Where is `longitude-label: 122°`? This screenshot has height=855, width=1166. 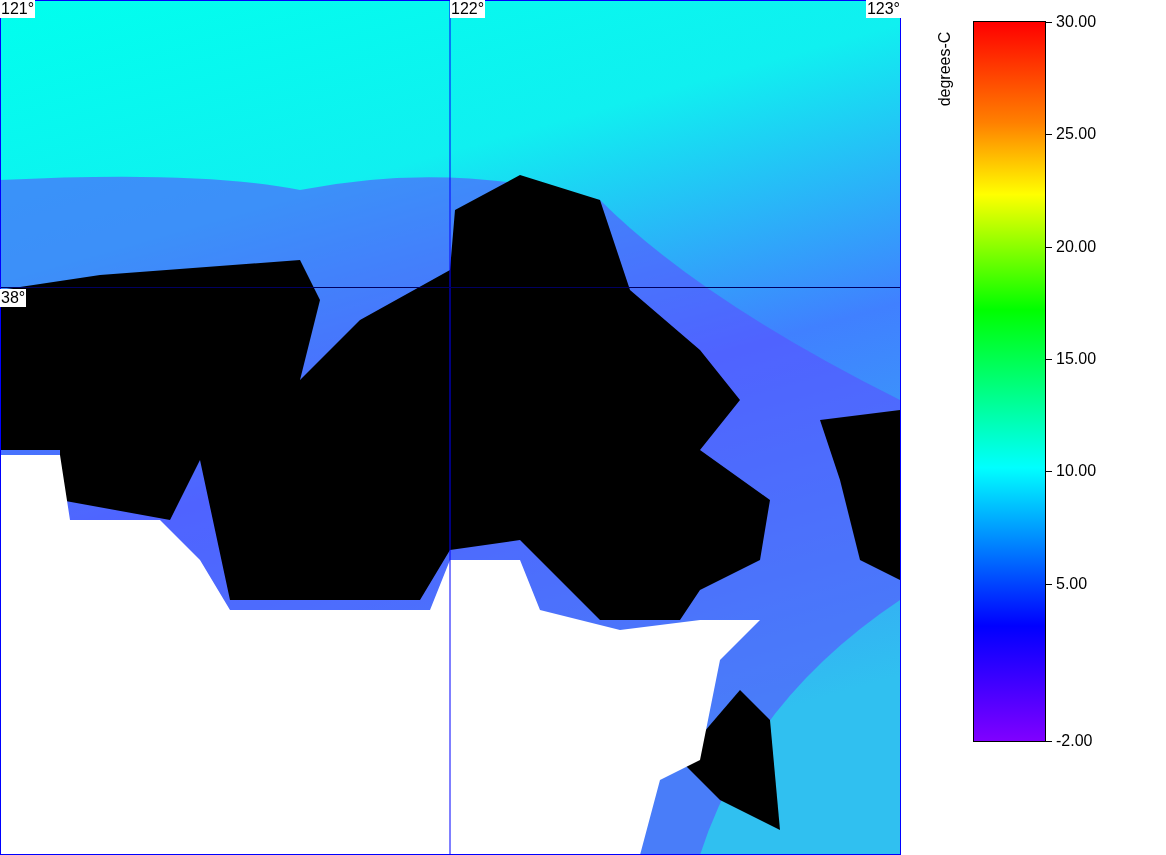 longitude-label: 122° is located at coordinates (468, 9).